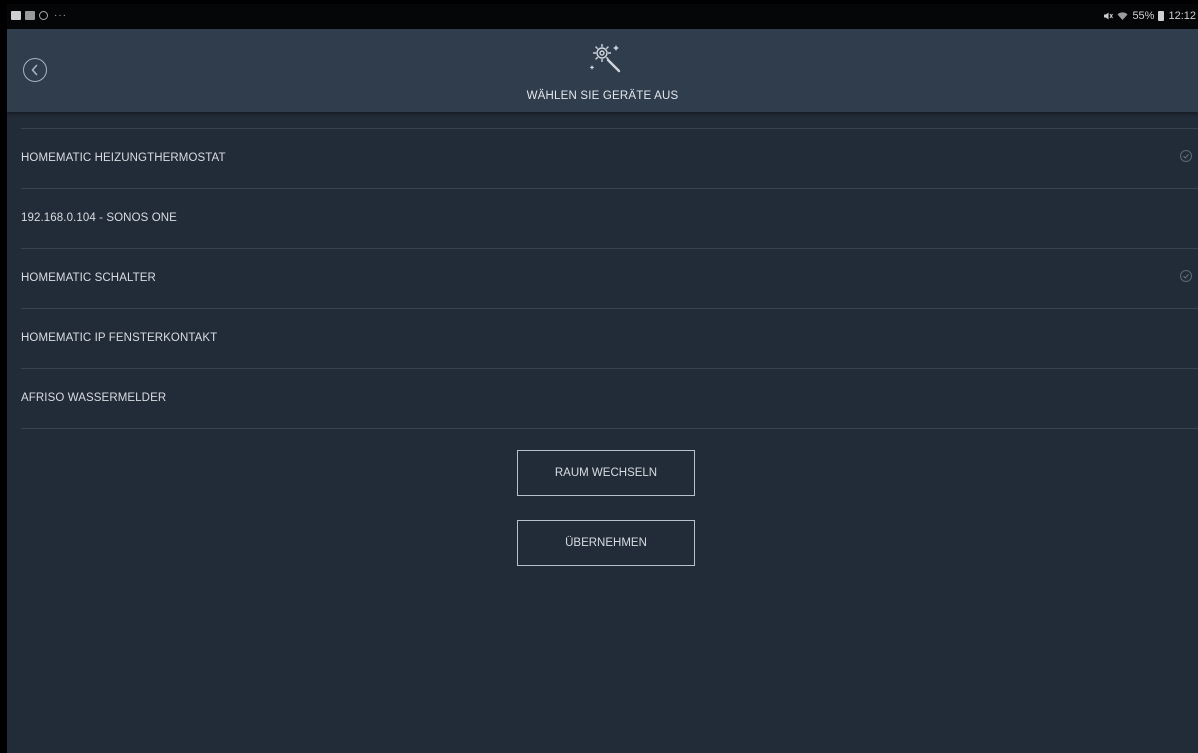 The image size is (1198, 753). Describe the element at coordinates (94, 398) in the screenshot. I see `device-label: AFRISO WASSERMELDER` at that location.